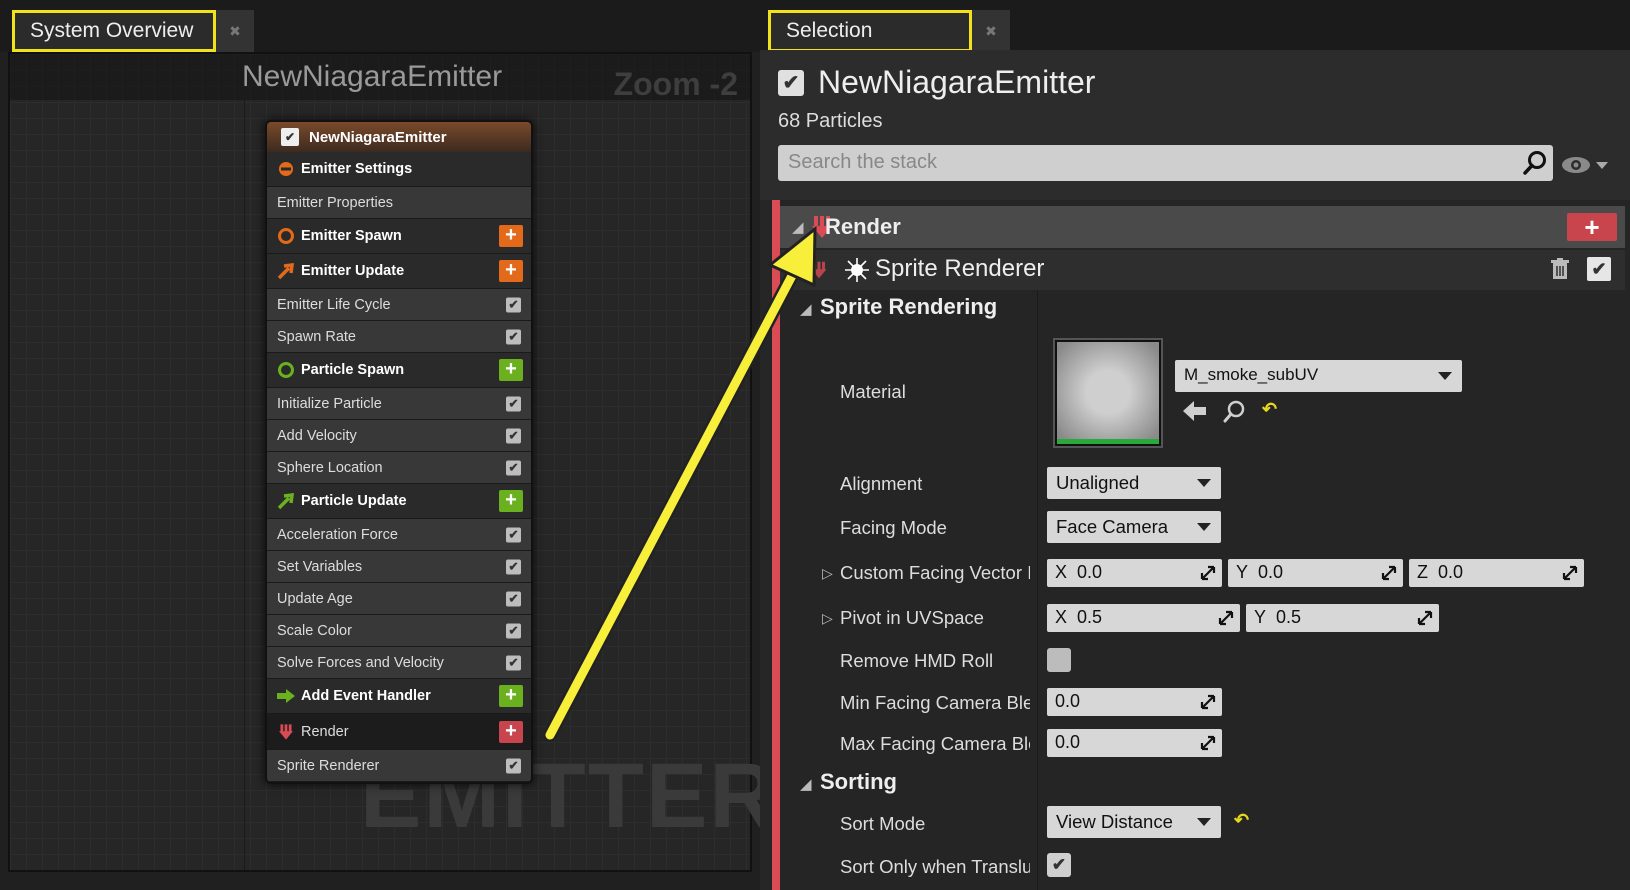 The height and width of the screenshot is (890, 1630). I want to click on node-row-sprite-renderer: Sprite Renderer ✔, so click(399, 766).